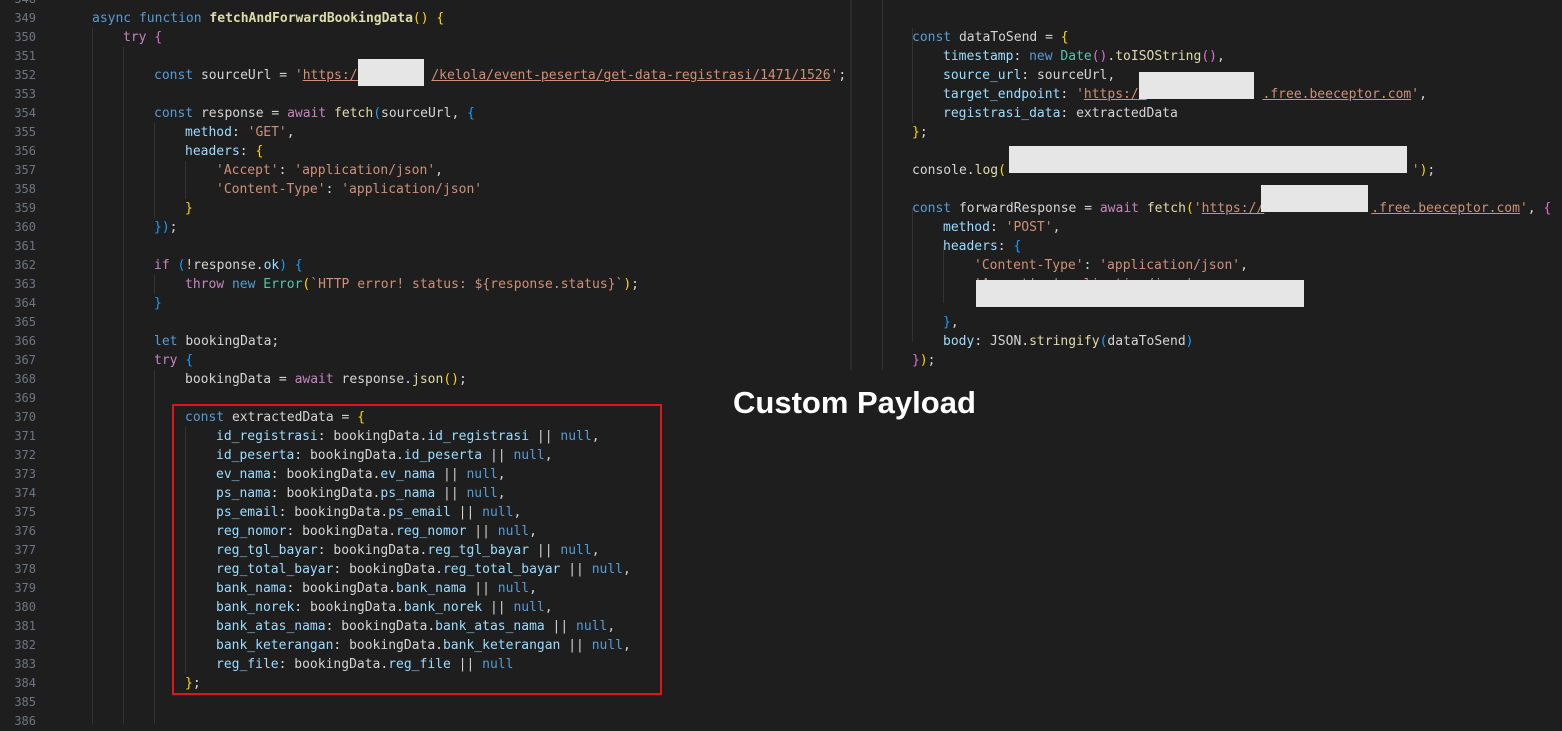 Image resolution: width=1562 pixels, height=731 pixels. I want to click on code-line: const dataToSend = {, so click(990, 37).